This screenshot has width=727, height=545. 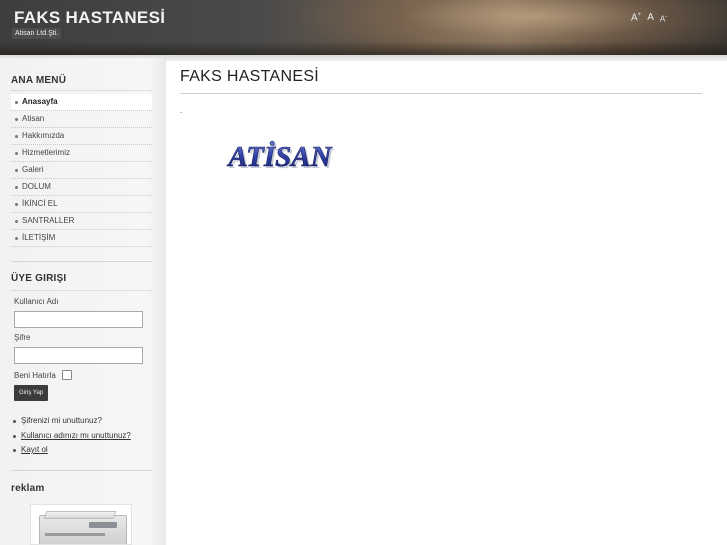 I want to click on font-increase-label: A, so click(x=634, y=18).